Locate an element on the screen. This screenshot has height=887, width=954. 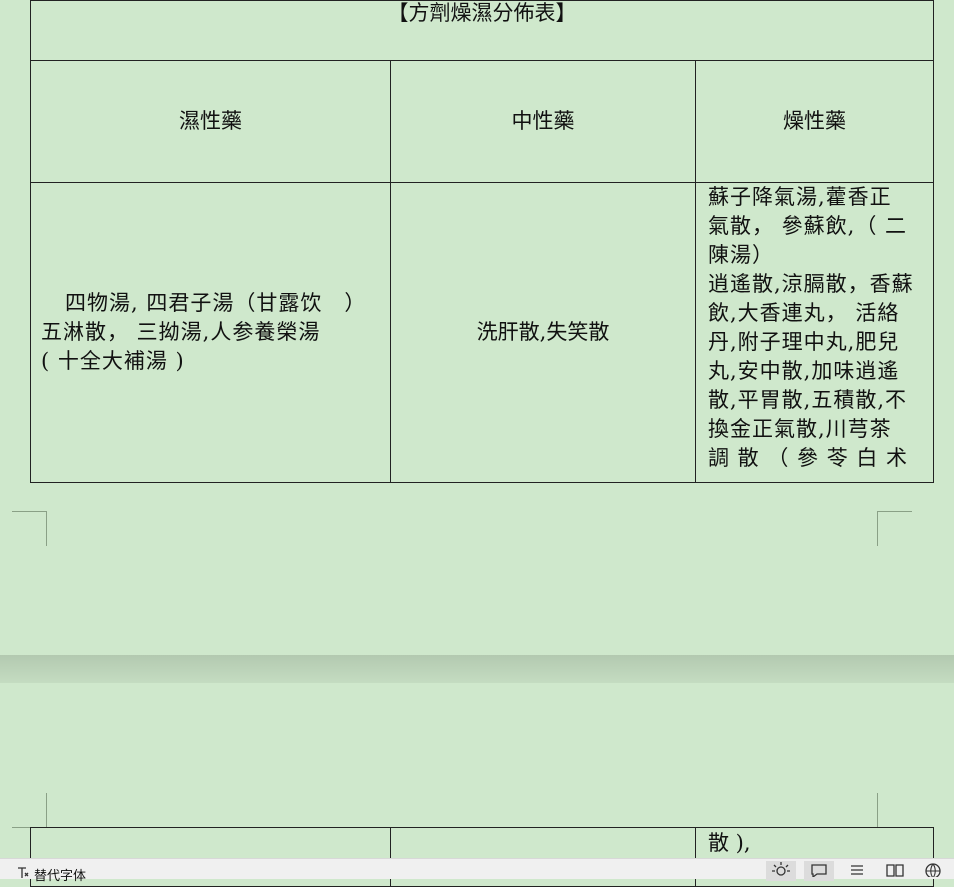
web-view-button is located at coordinates (933, 871).